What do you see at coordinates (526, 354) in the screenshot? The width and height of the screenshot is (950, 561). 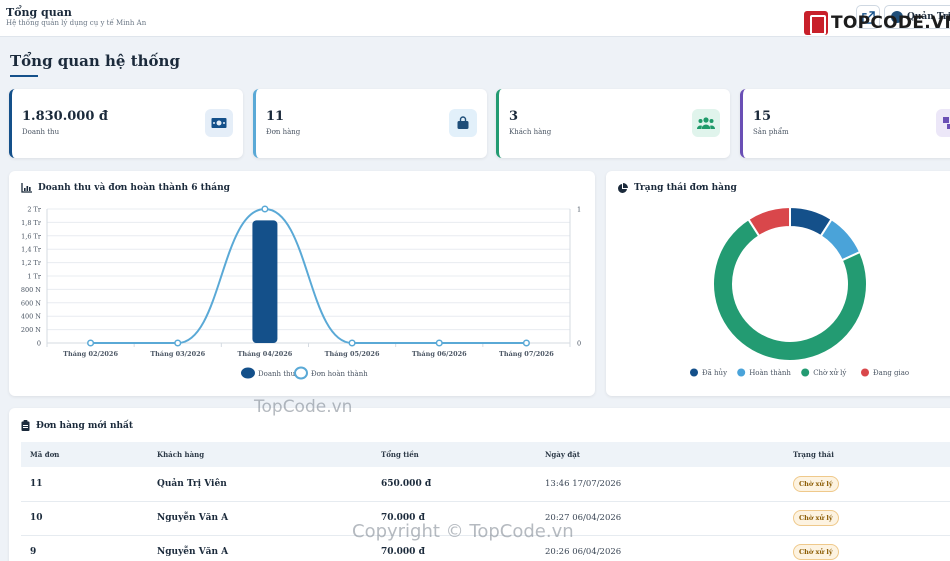 I see `x-tick-label: Tháng 07/2026` at bounding box center [526, 354].